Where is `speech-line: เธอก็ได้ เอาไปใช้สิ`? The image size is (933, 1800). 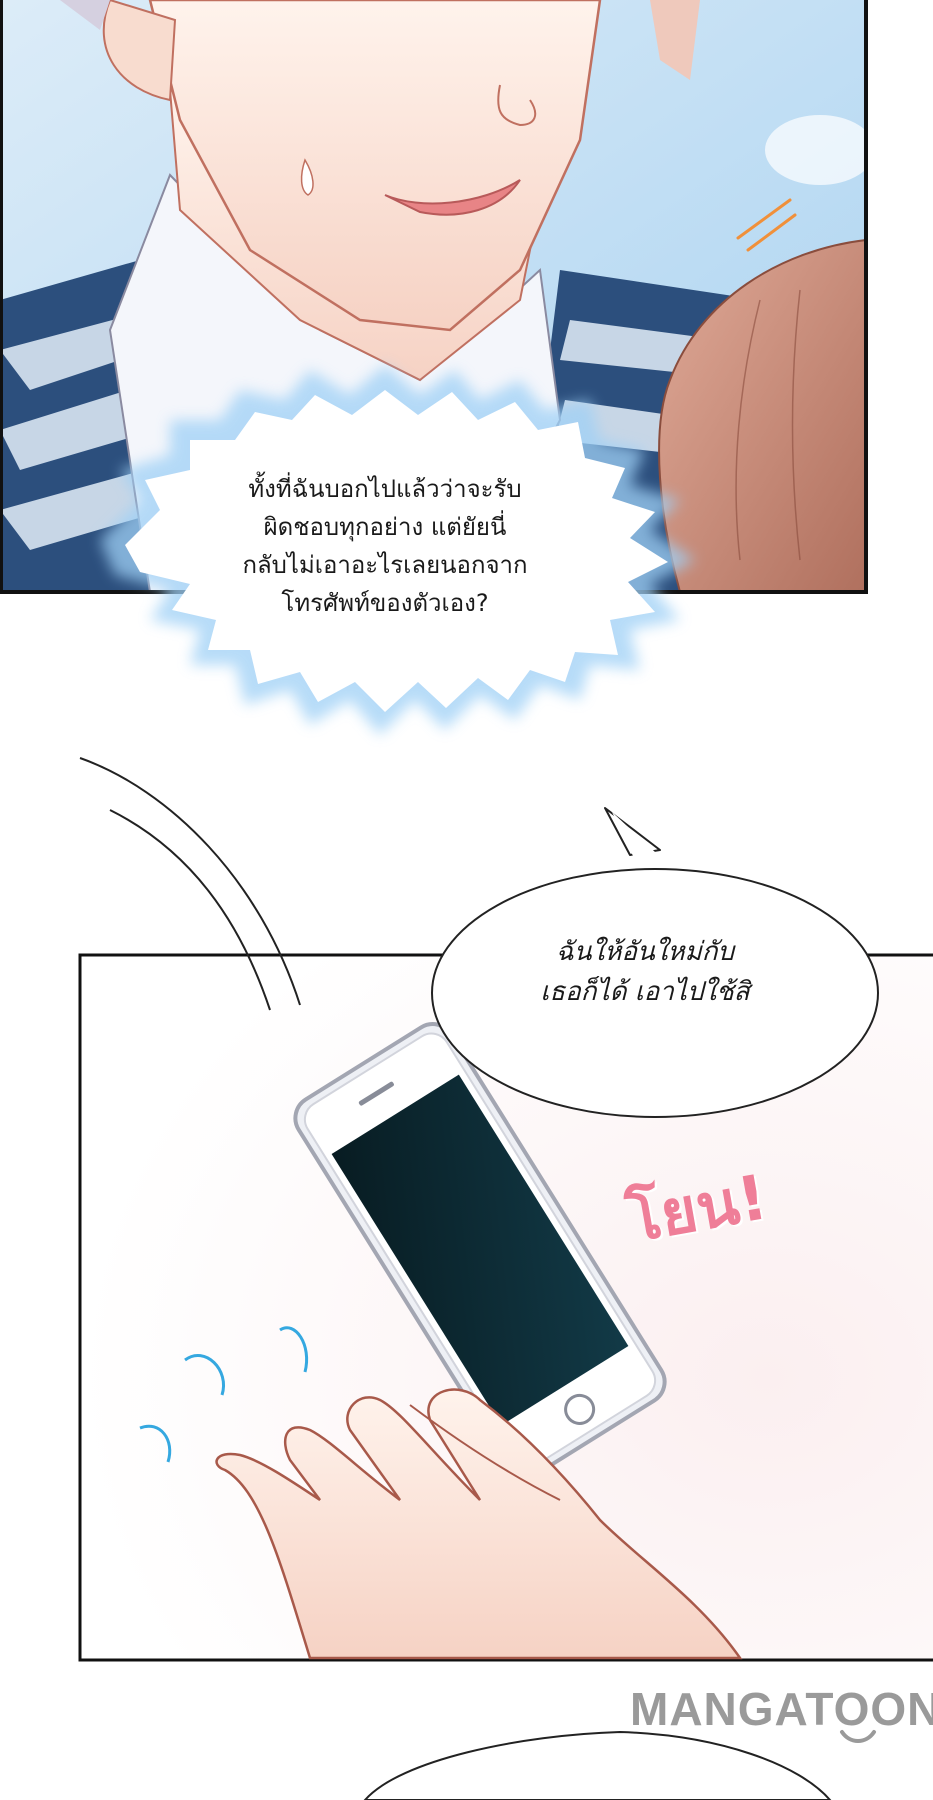 speech-line: เธอก็ได้ เอาไปใช้สิ is located at coordinates (645, 992).